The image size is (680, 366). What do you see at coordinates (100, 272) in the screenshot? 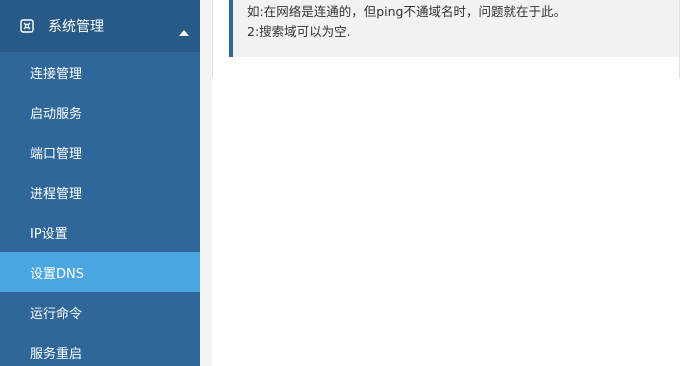
I see `sidebar-item-dns-settings: 设置DNS` at bounding box center [100, 272].